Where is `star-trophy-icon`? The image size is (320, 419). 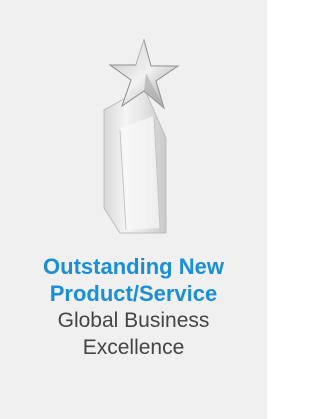
star-trophy-icon is located at coordinates (141, 136).